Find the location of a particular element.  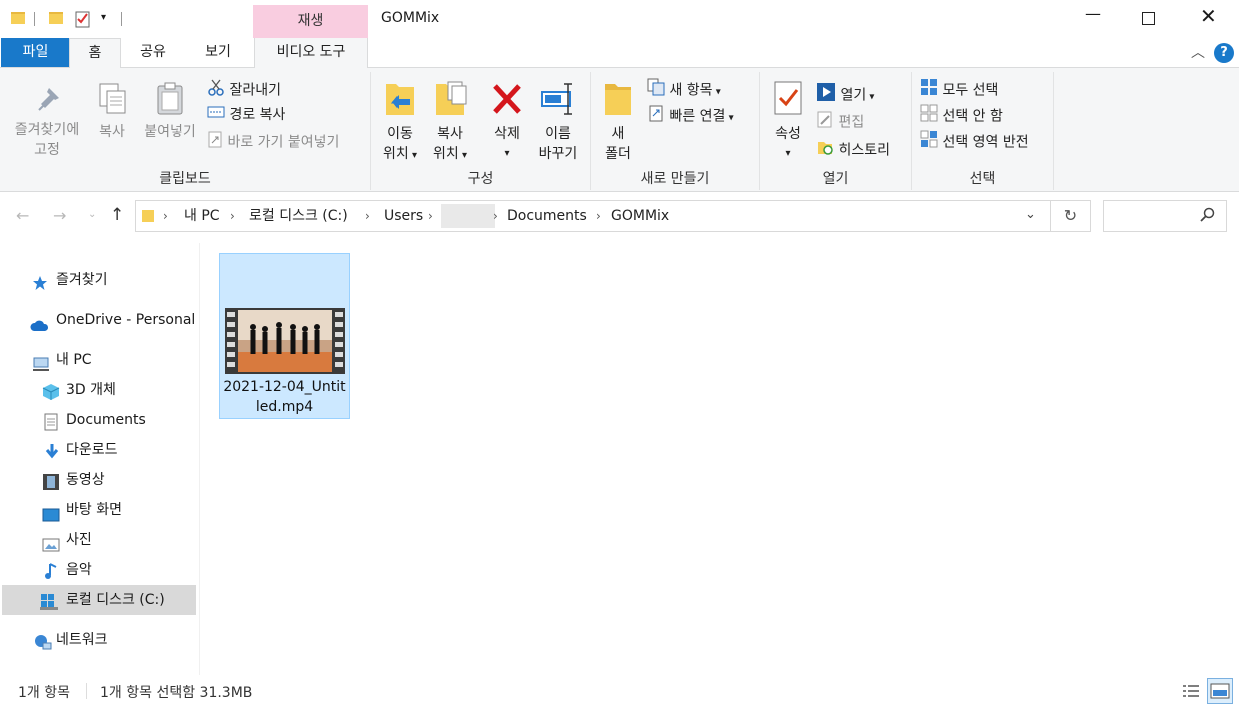

cut-button: 잘라내기 is located at coordinates (244, 89).